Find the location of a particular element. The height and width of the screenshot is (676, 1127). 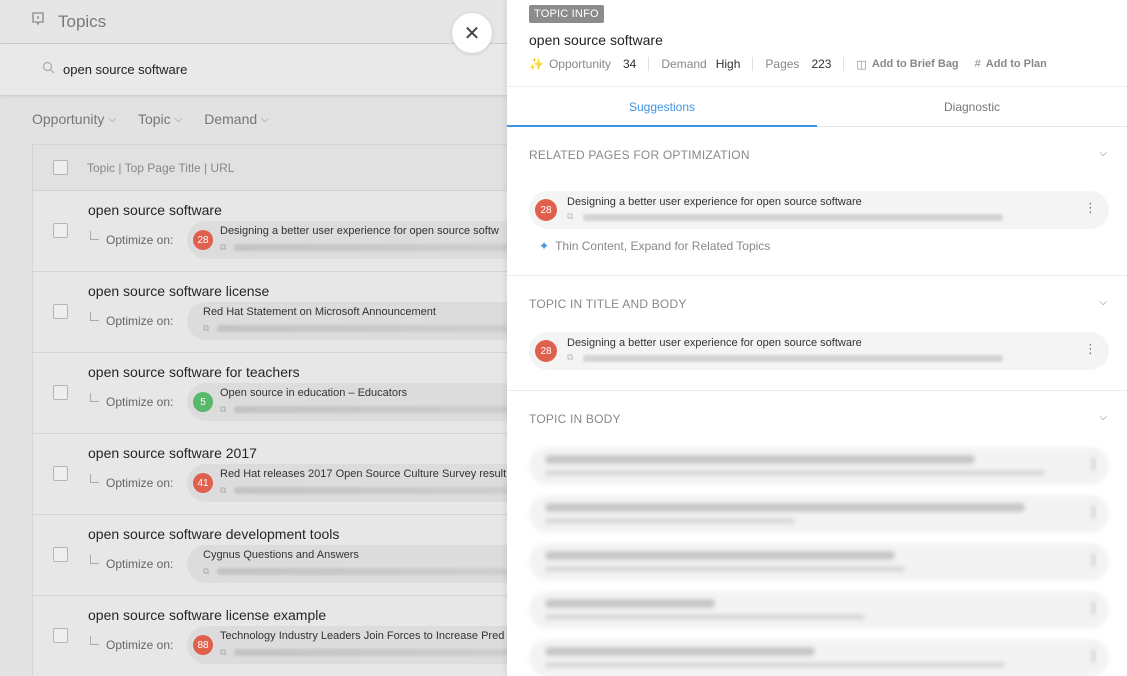

add-to-brief-bag-button: ◫ Add to Brief Bag is located at coordinates (907, 64).